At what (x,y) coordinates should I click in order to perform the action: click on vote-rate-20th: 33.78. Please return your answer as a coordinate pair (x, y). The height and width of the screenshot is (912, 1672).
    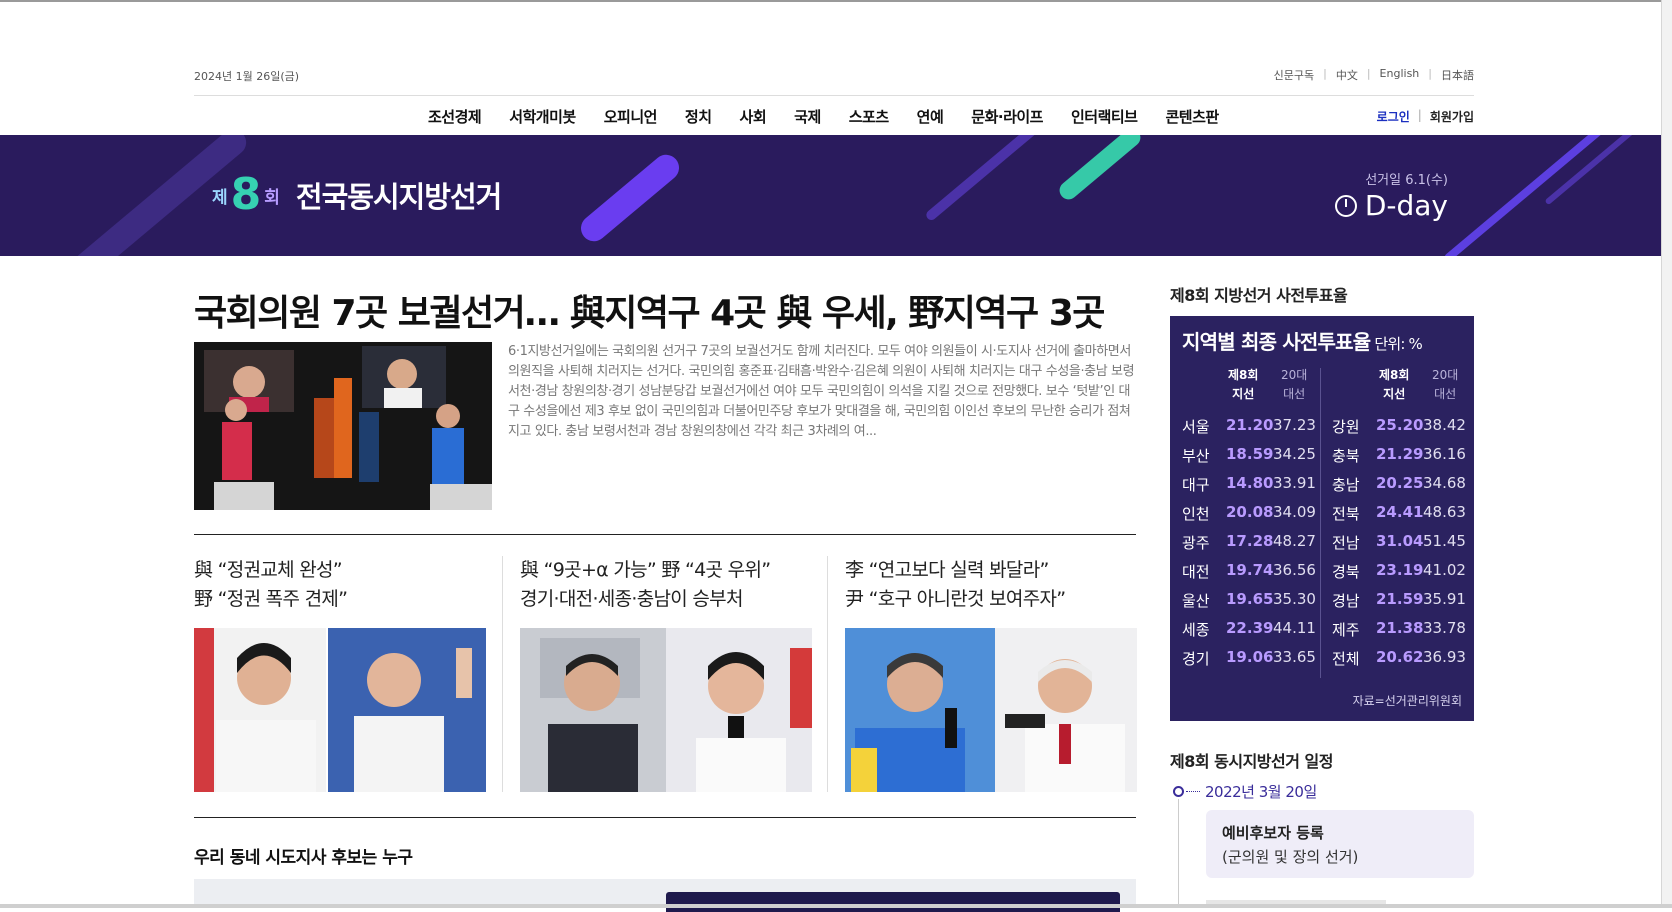
    Looking at the image, I should click on (1444, 628).